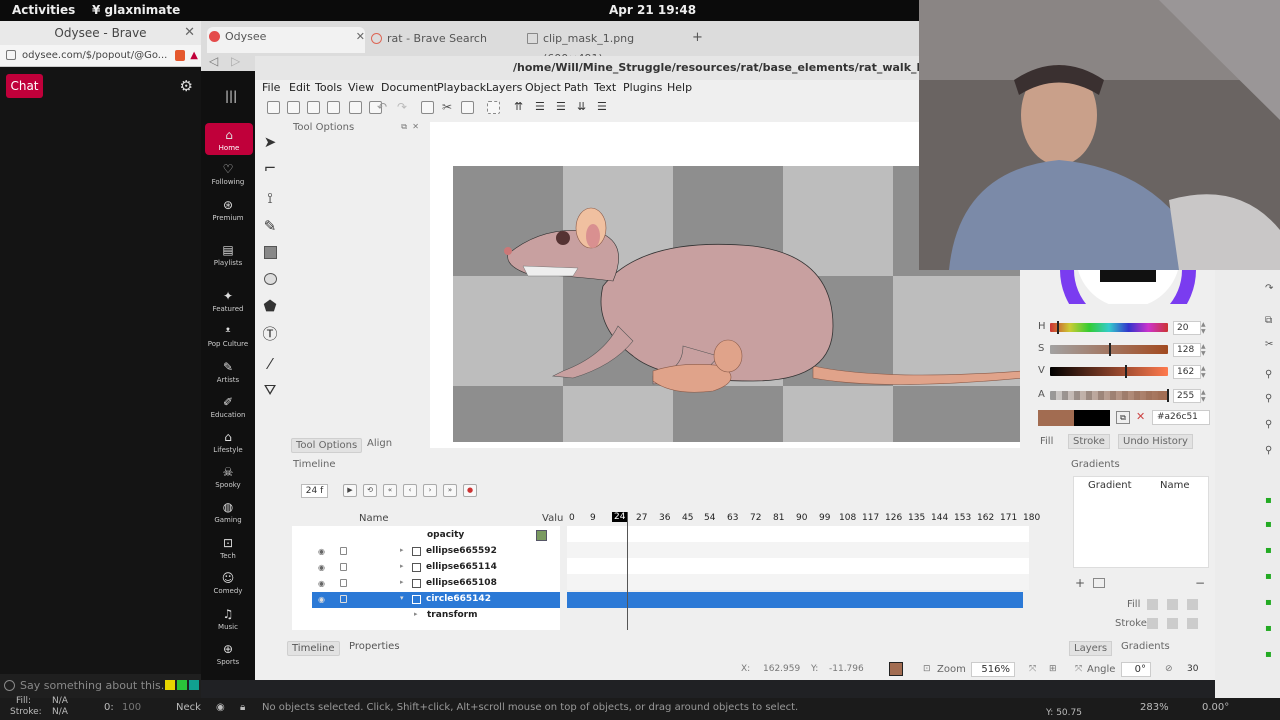 The width and height of the screenshot is (1280, 720). What do you see at coordinates (543, 87) in the screenshot?
I see `menu-object: Object` at bounding box center [543, 87].